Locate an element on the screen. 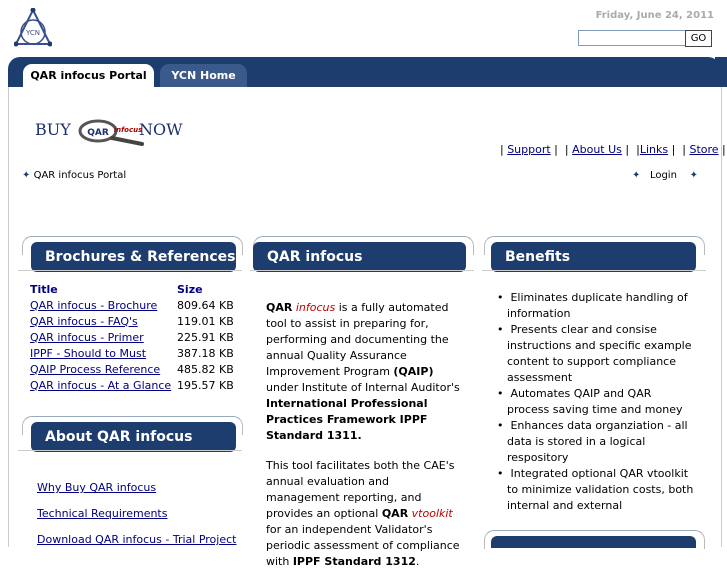  search-input is located at coordinates (633, 38).